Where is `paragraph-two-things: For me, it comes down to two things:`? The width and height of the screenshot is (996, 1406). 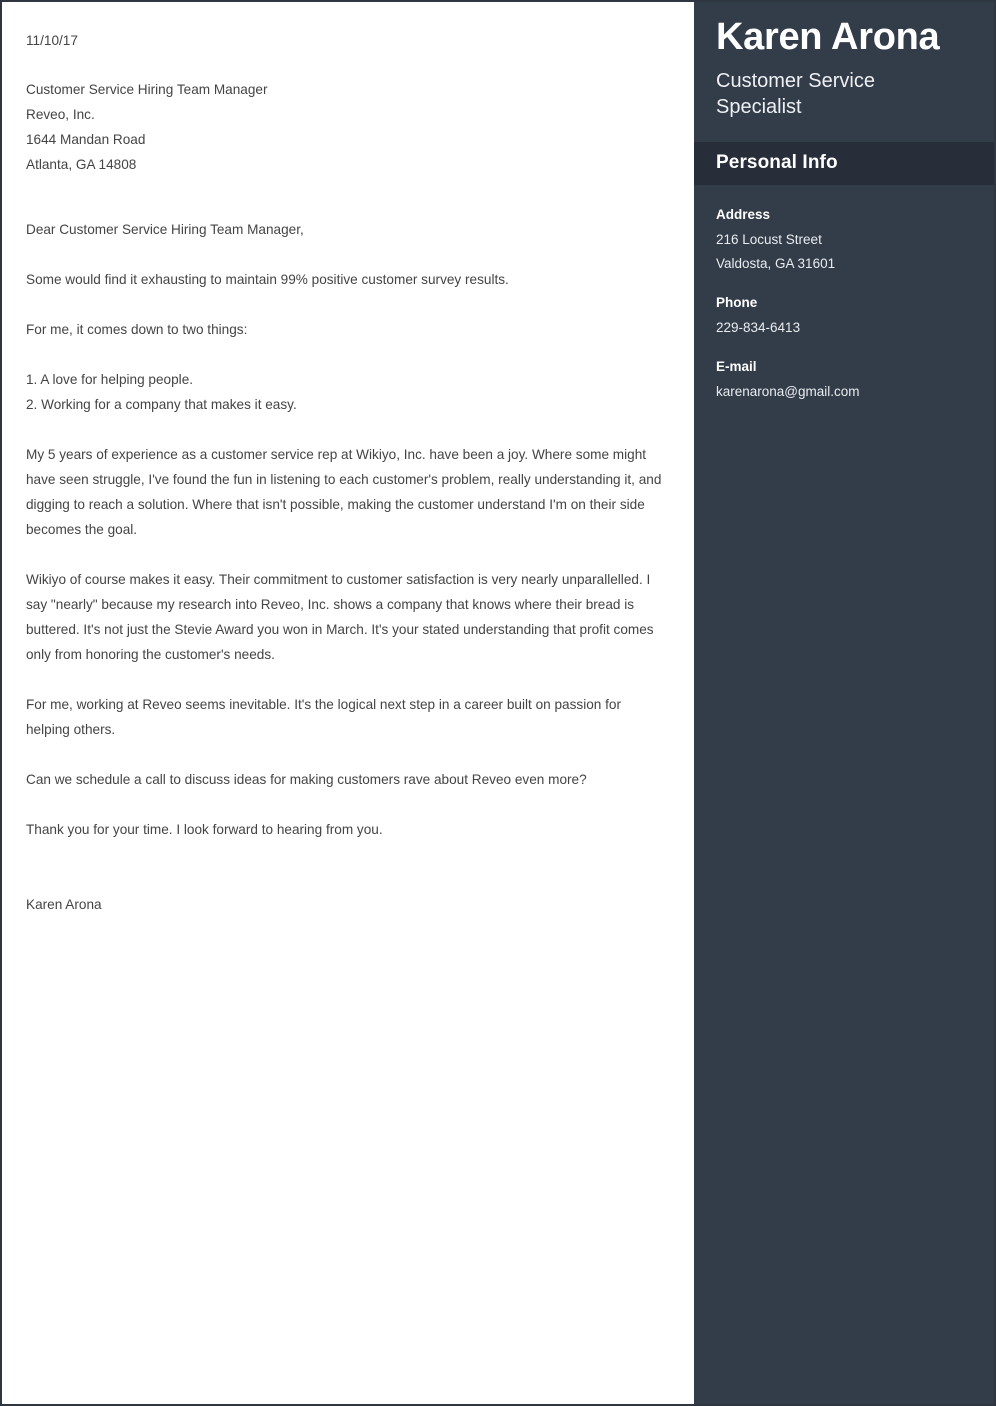 paragraph-two-things: For me, it comes down to two things: is located at coordinates (137, 329).